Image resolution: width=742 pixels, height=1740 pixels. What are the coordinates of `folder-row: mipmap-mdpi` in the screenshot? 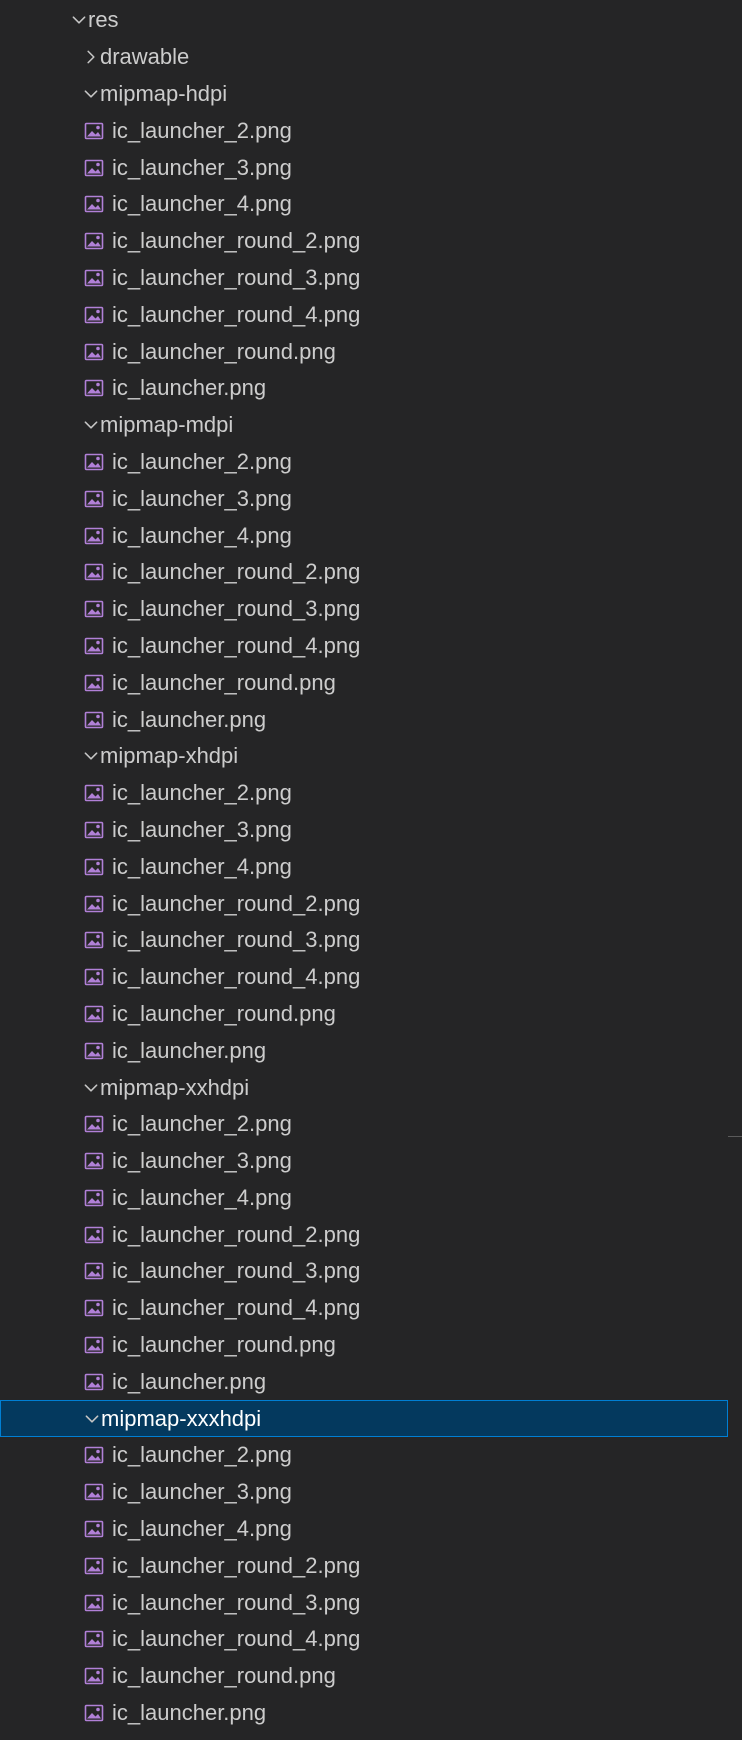 It's located at (371, 425).